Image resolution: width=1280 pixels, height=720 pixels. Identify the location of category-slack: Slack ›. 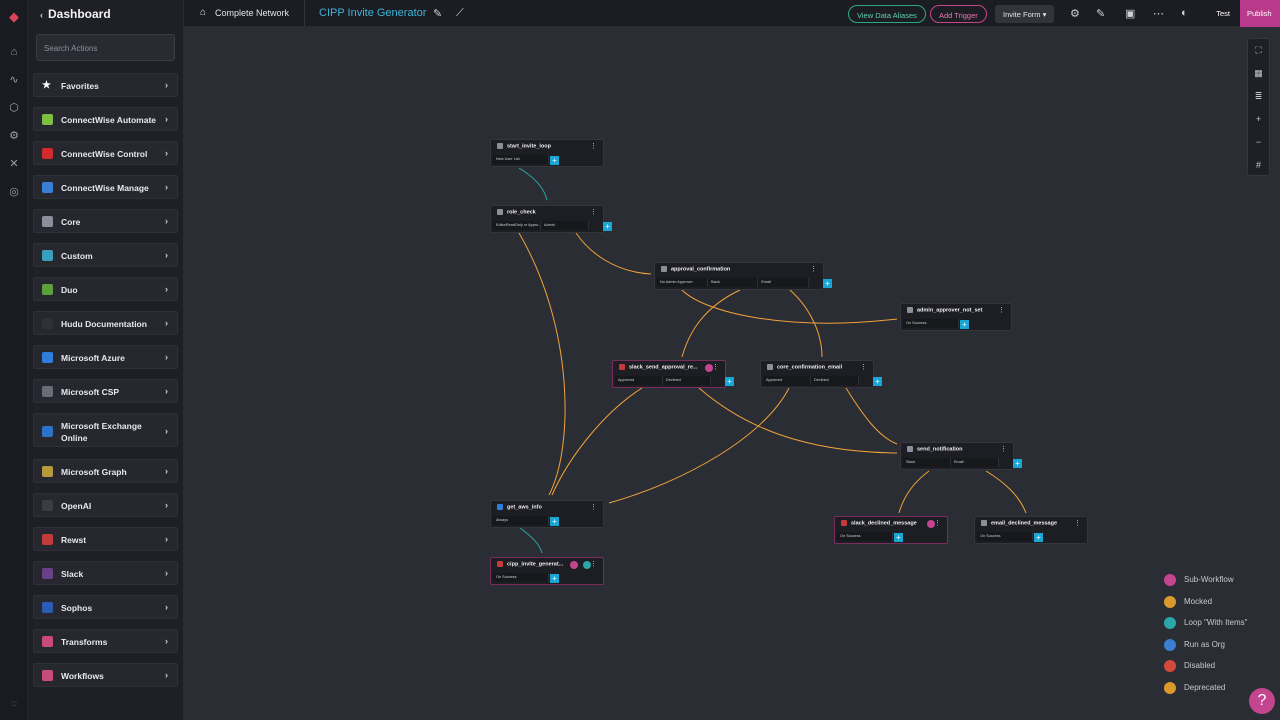
(105, 573).